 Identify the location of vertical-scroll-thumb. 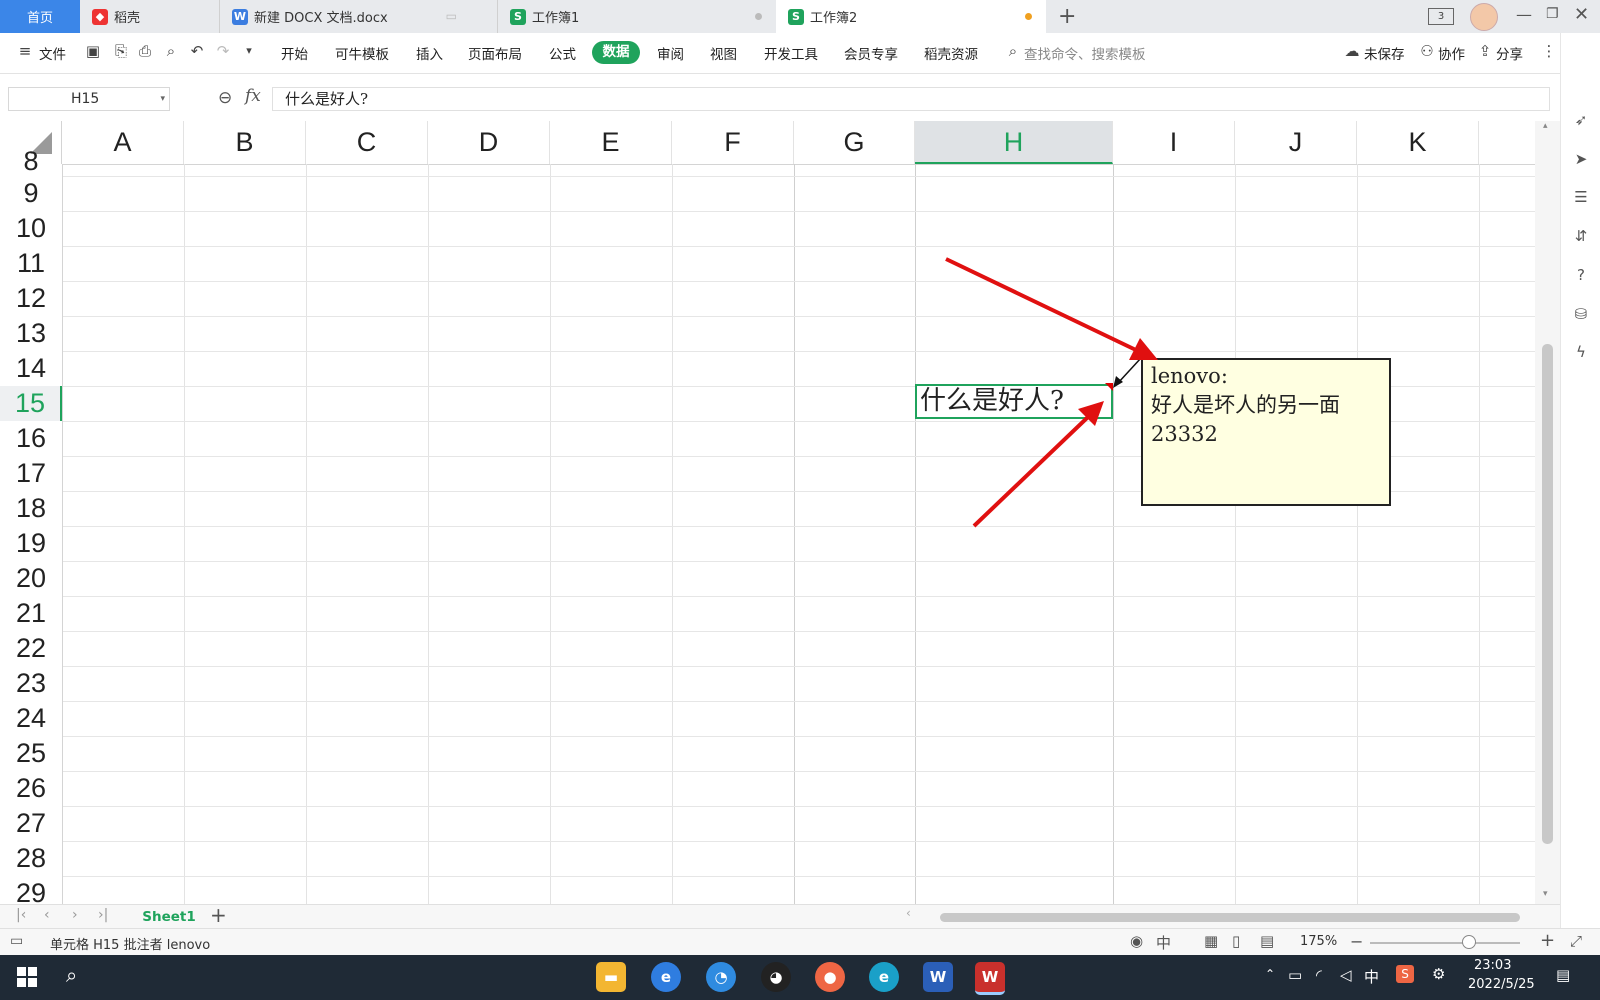
(1547, 594).